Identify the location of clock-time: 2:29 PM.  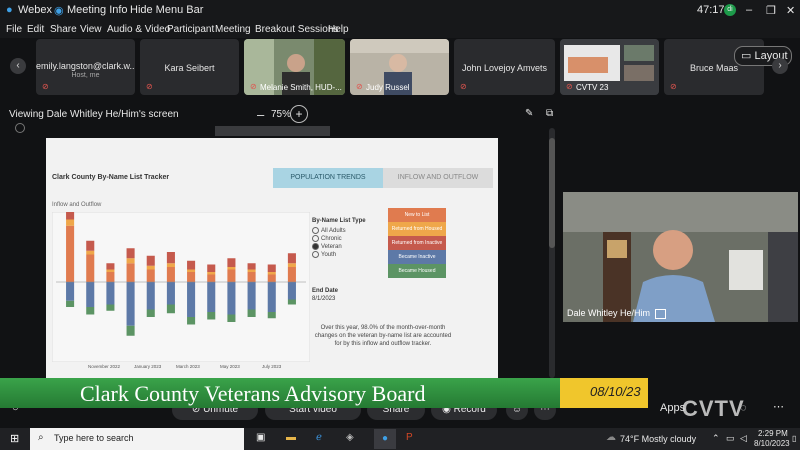
(773, 433).